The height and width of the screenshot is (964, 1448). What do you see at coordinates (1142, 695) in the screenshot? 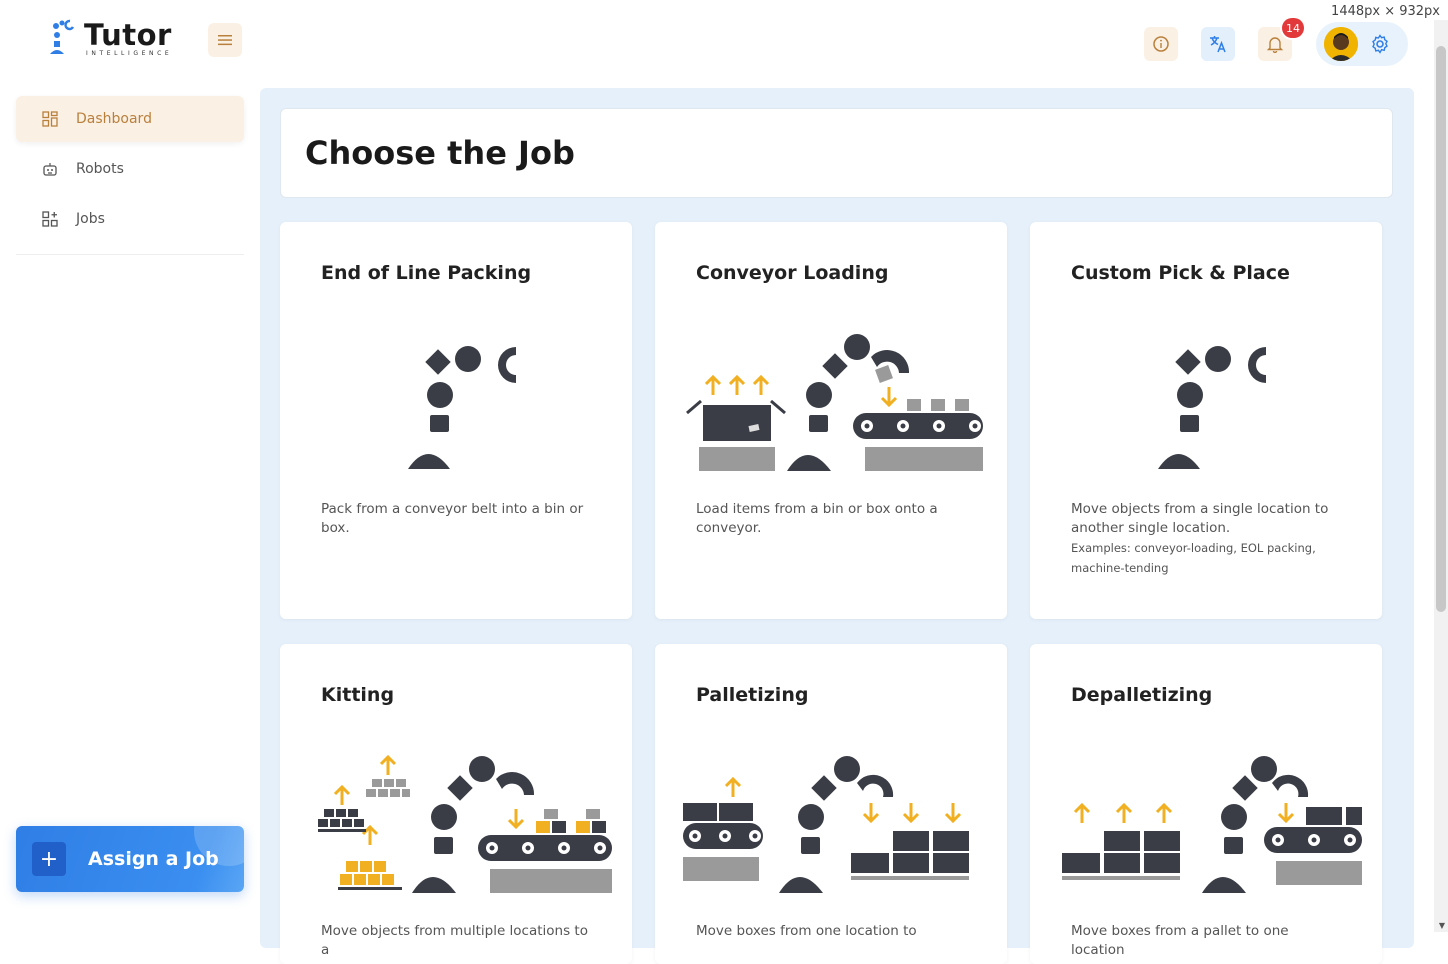
I see `job-title: Depalletizing` at bounding box center [1142, 695].